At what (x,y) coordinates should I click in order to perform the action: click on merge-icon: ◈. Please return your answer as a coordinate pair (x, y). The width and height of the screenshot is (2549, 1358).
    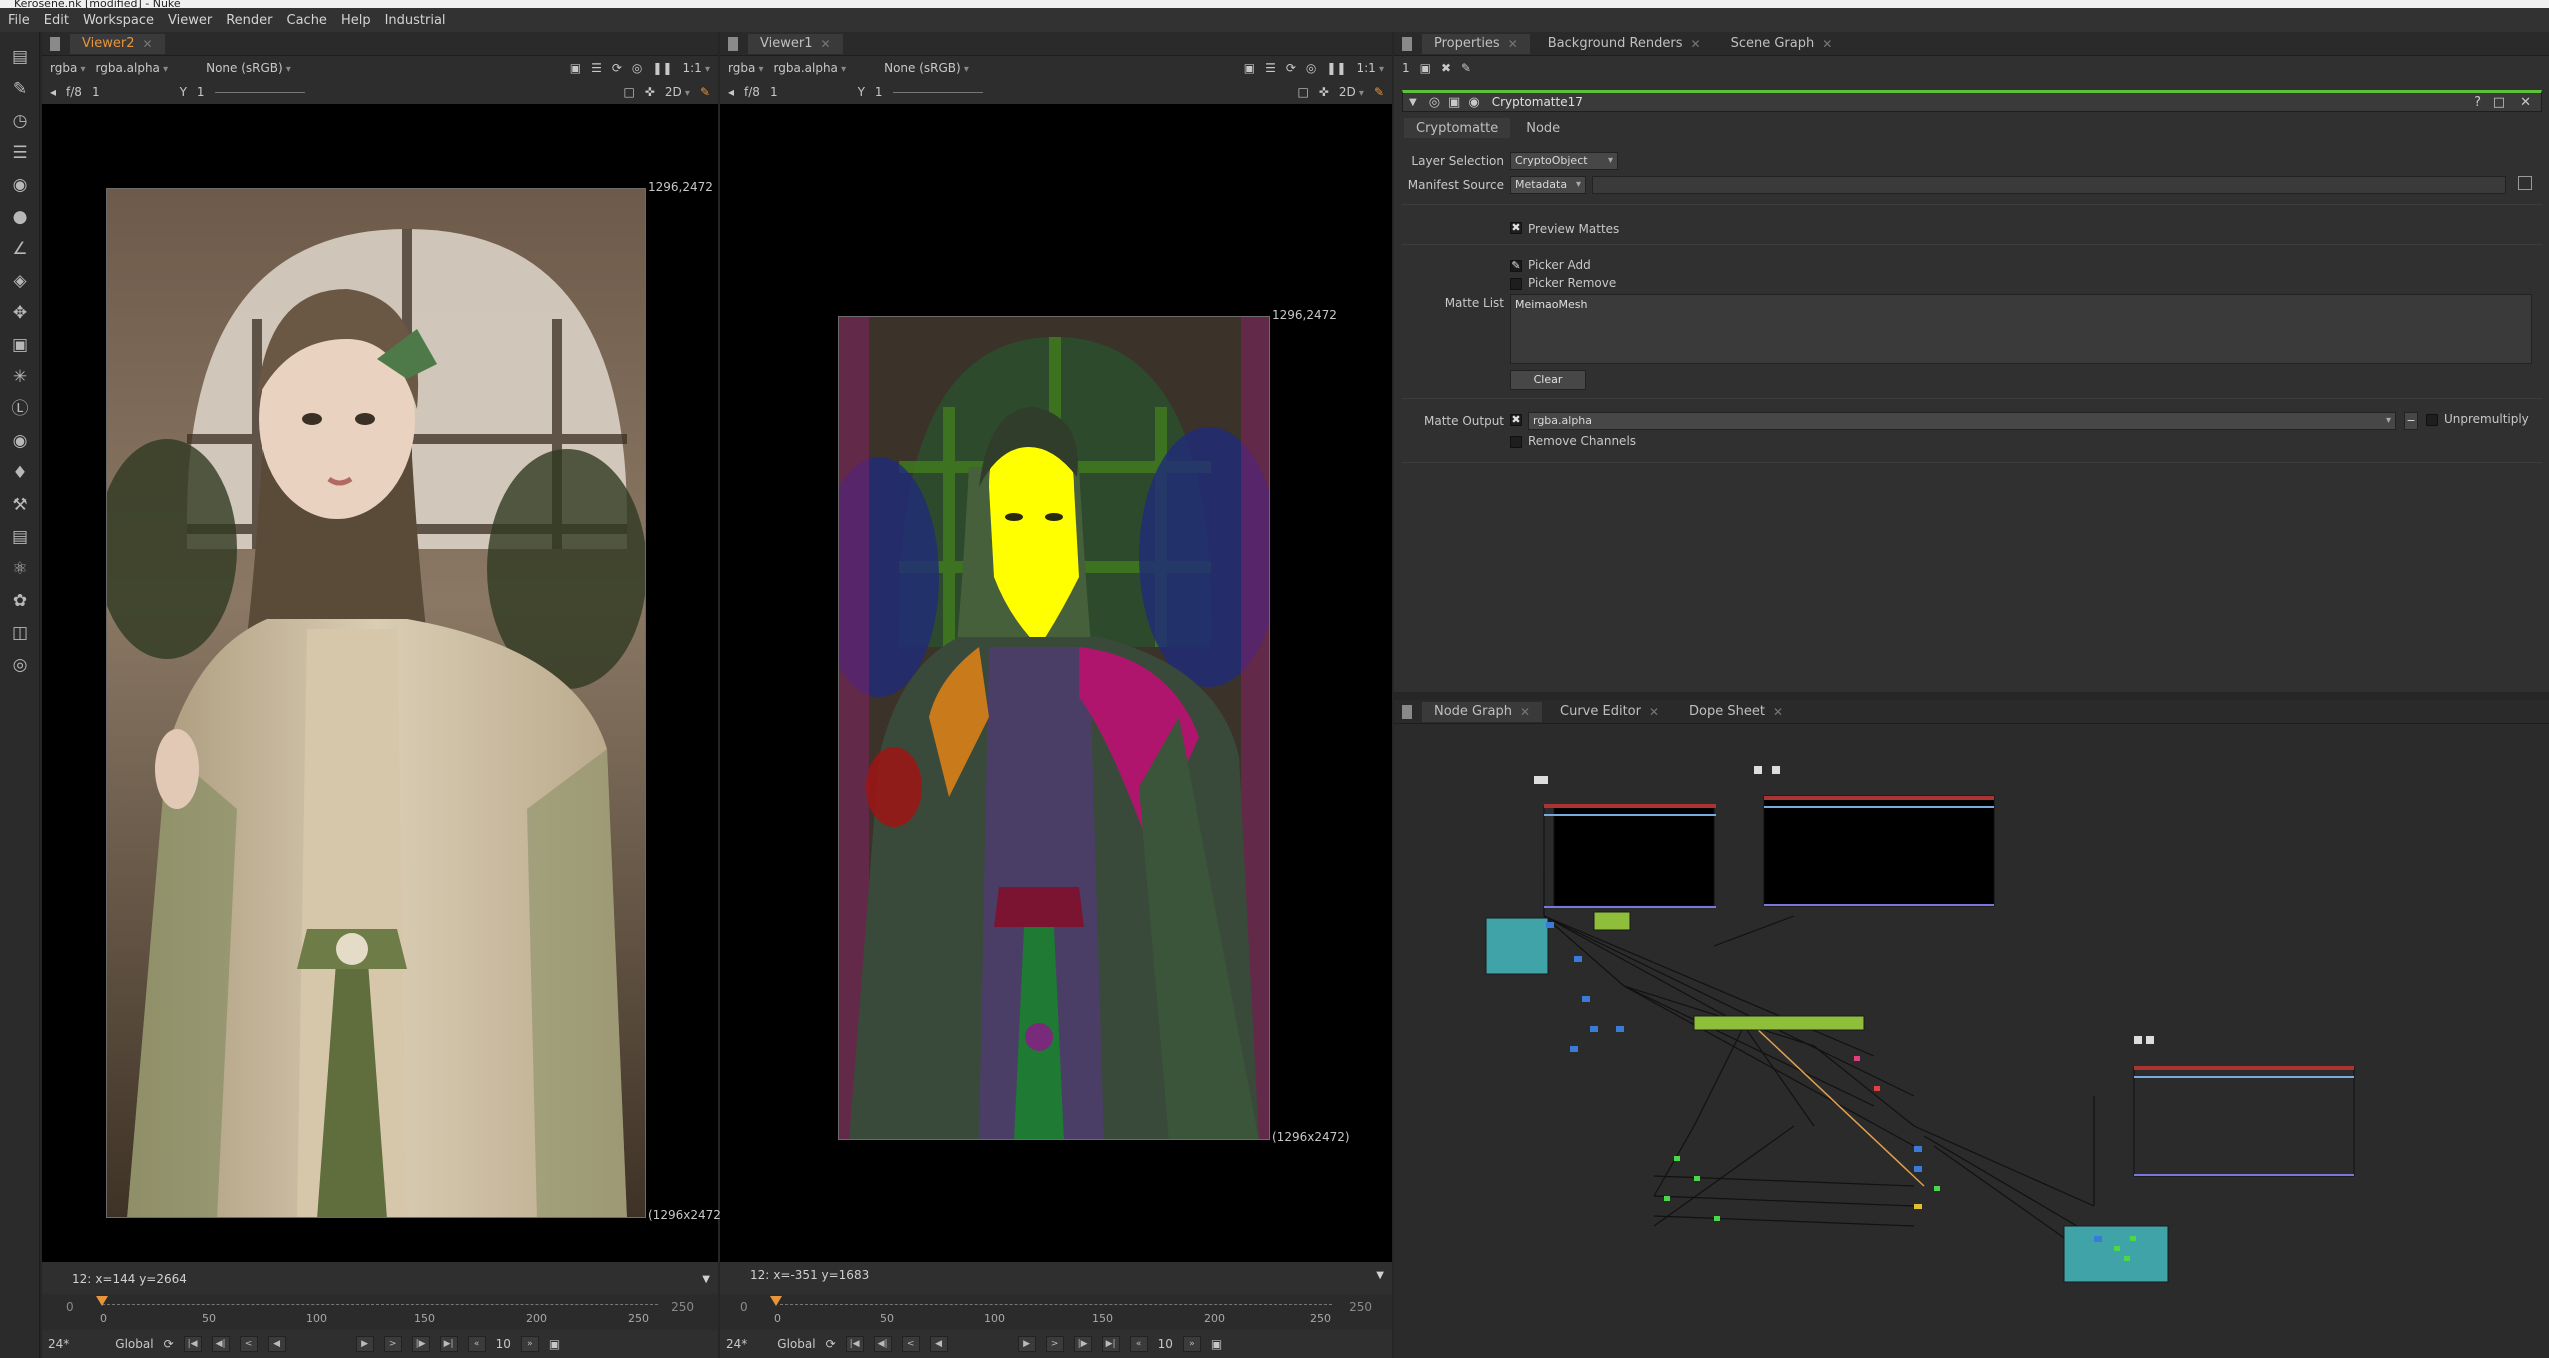
    Looking at the image, I should click on (20, 281).